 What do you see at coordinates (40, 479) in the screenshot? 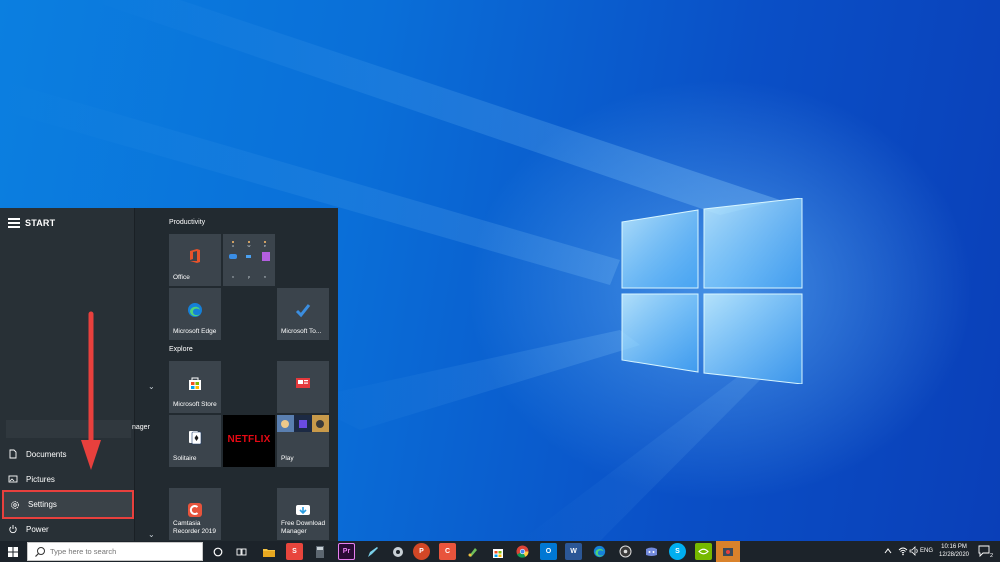
I see `nav-item-label: Pictures` at bounding box center [40, 479].